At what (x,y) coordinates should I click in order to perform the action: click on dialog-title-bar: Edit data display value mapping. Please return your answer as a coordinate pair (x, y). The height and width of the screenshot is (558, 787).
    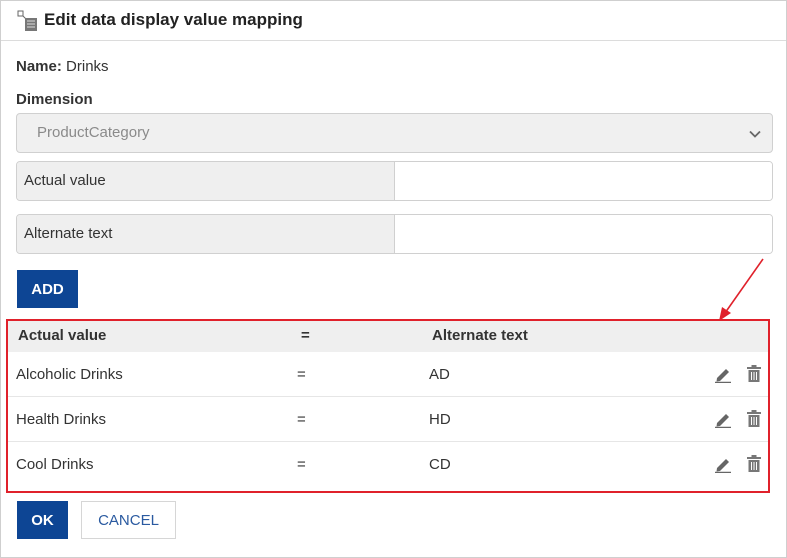
    Looking at the image, I should click on (393, 21).